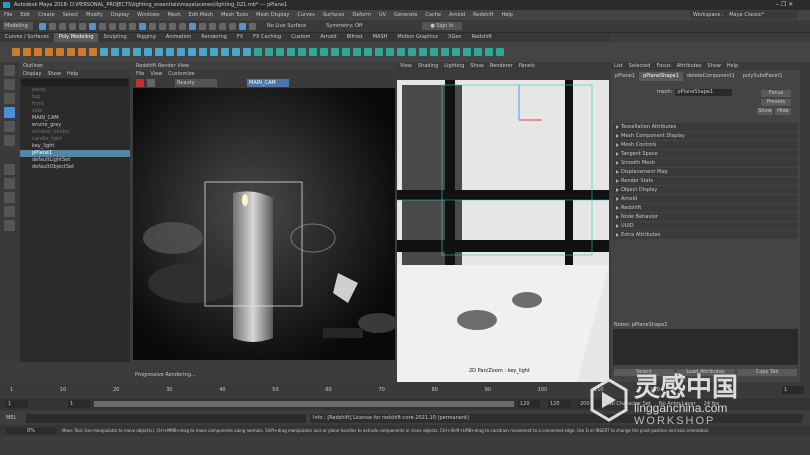  What do you see at coordinates (214, 37) in the screenshot?
I see `shelf-tab-rendering: Rendering` at bounding box center [214, 37].